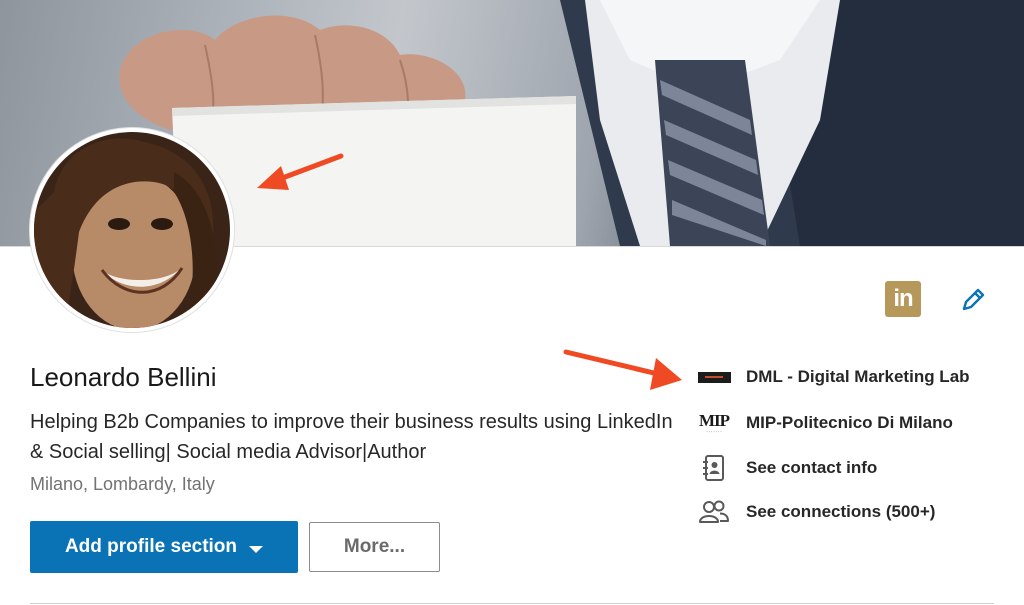 This screenshot has height=605, width=1024. What do you see at coordinates (123, 377) in the screenshot?
I see `profile-name: Leonardo Bellini` at bounding box center [123, 377].